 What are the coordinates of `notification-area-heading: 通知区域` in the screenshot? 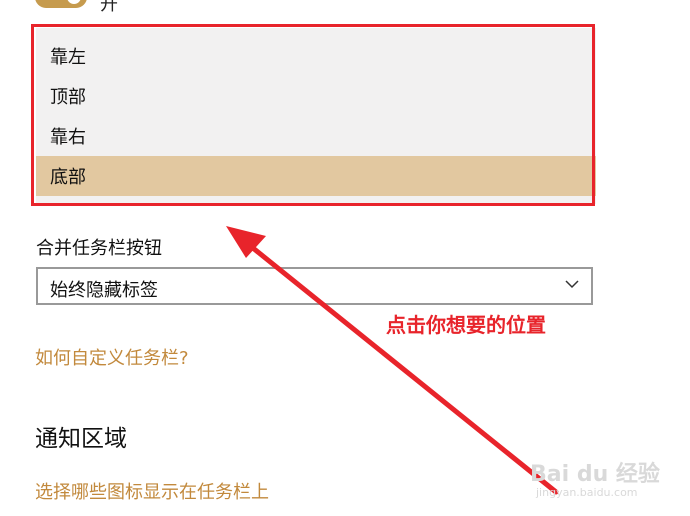 It's located at (81, 439).